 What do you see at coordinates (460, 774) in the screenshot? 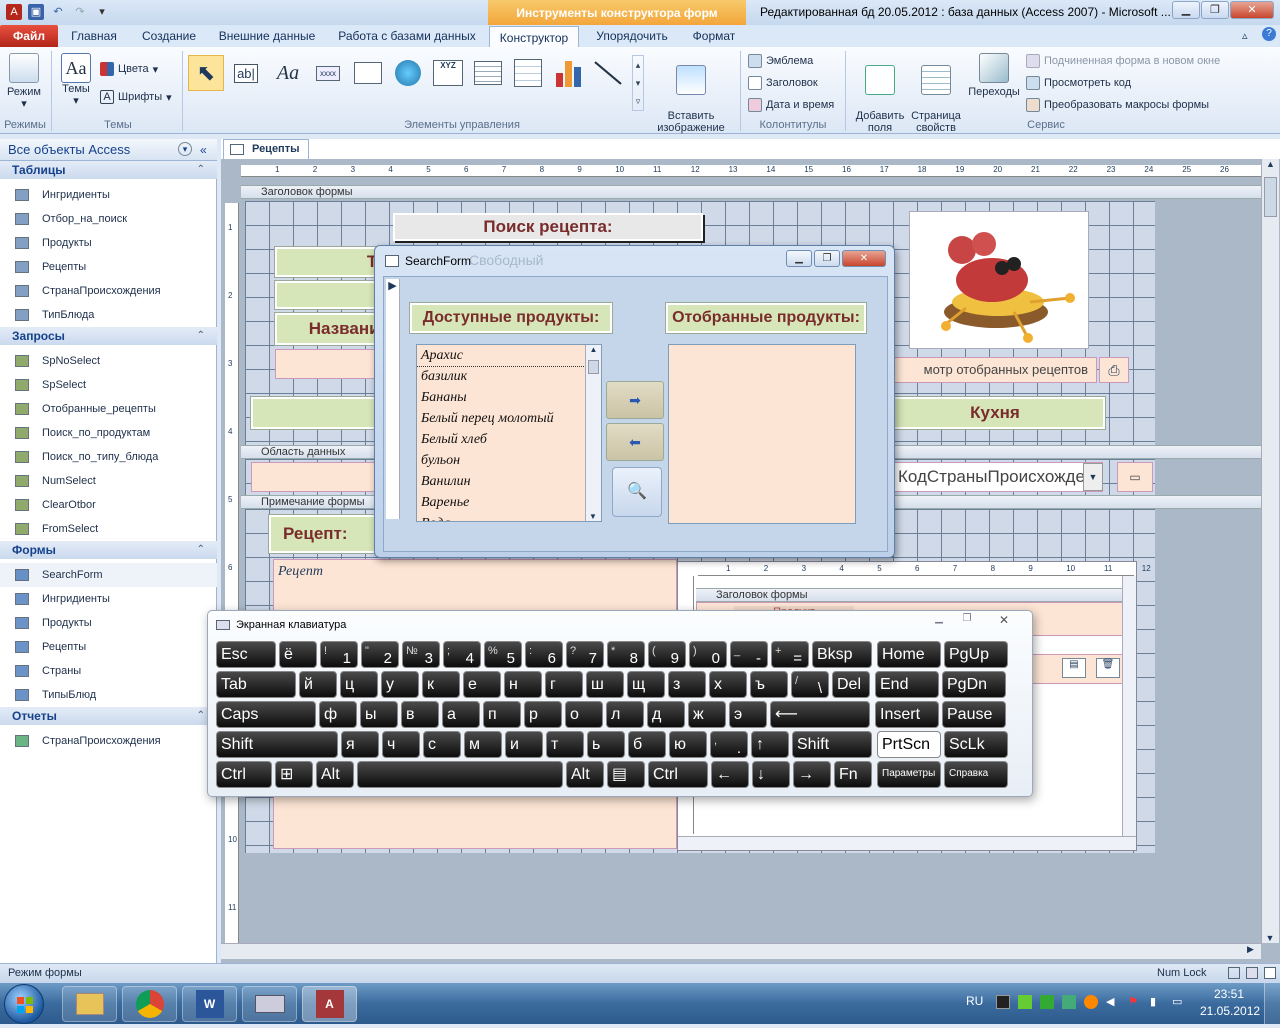
I see `key` at bounding box center [460, 774].